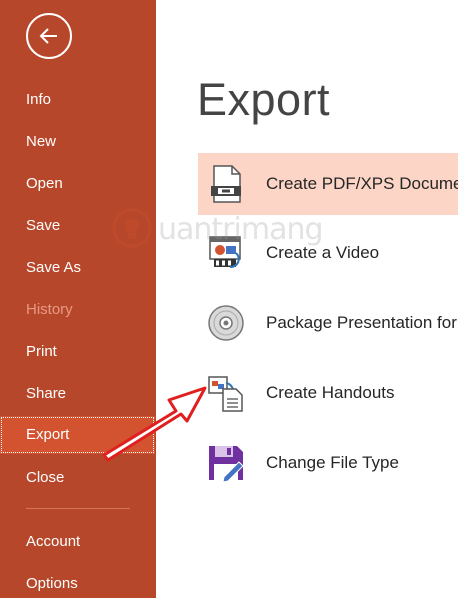 The image size is (458, 598). What do you see at coordinates (264, 99) in the screenshot?
I see `page-title: Export` at bounding box center [264, 99].